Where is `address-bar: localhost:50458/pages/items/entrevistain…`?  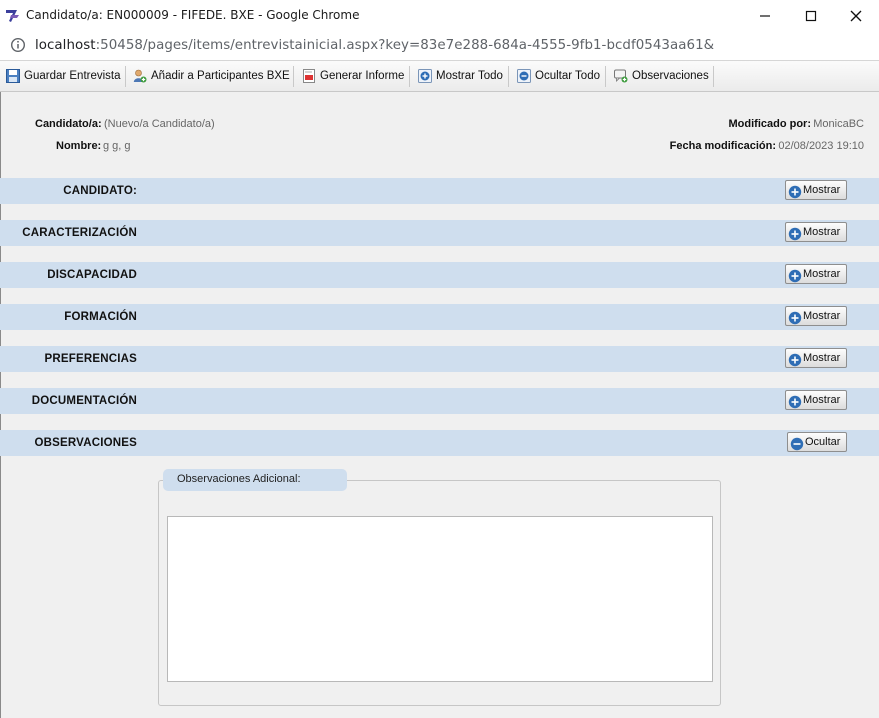
address-bar: localhost:50458/pages/items/entrevistain… is located at coordinates (439, 46).